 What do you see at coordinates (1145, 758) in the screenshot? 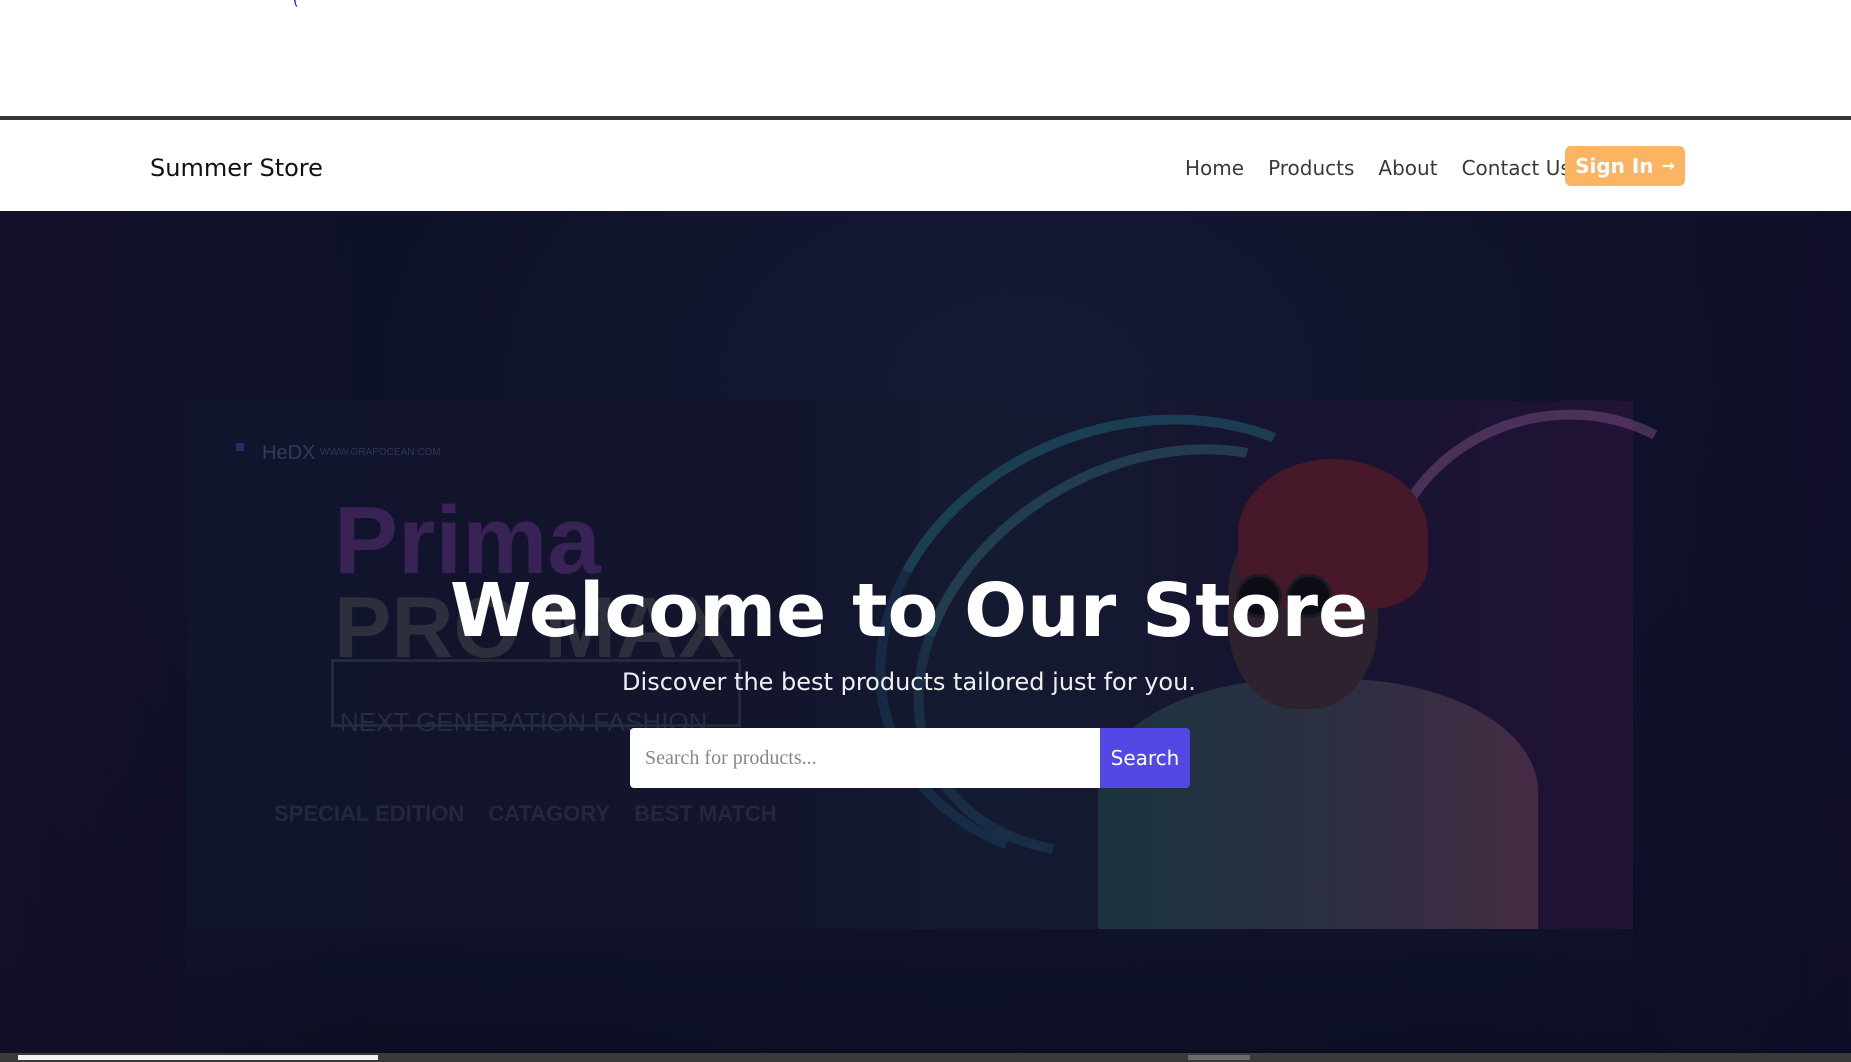
I see `search-button: Search` at bounding box center [1145, 758].